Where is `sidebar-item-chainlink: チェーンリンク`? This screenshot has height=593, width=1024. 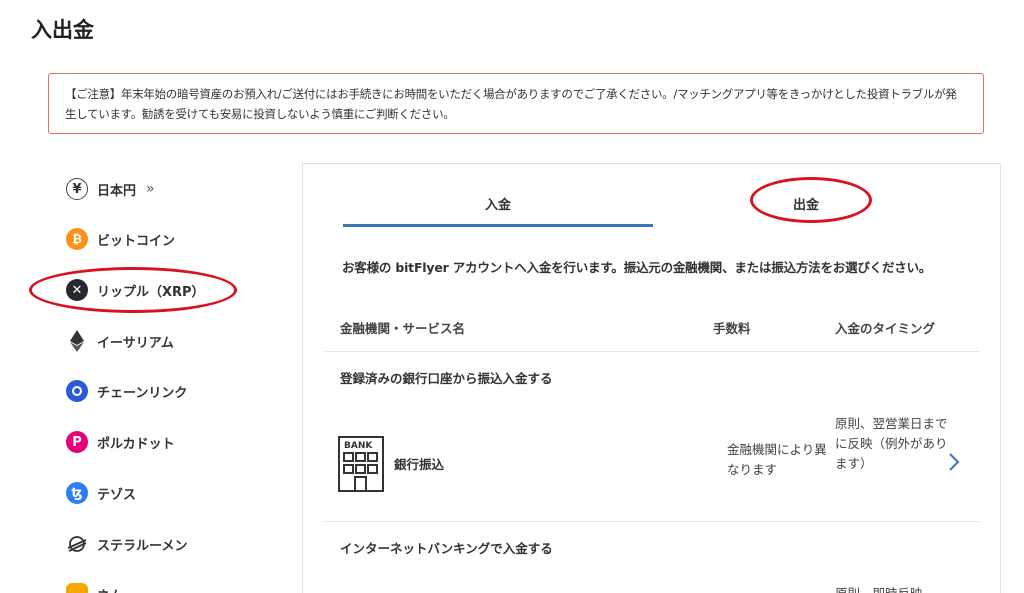 sidebar-item-chainlink: チェーンリンク is located at coordinates (126, 391).